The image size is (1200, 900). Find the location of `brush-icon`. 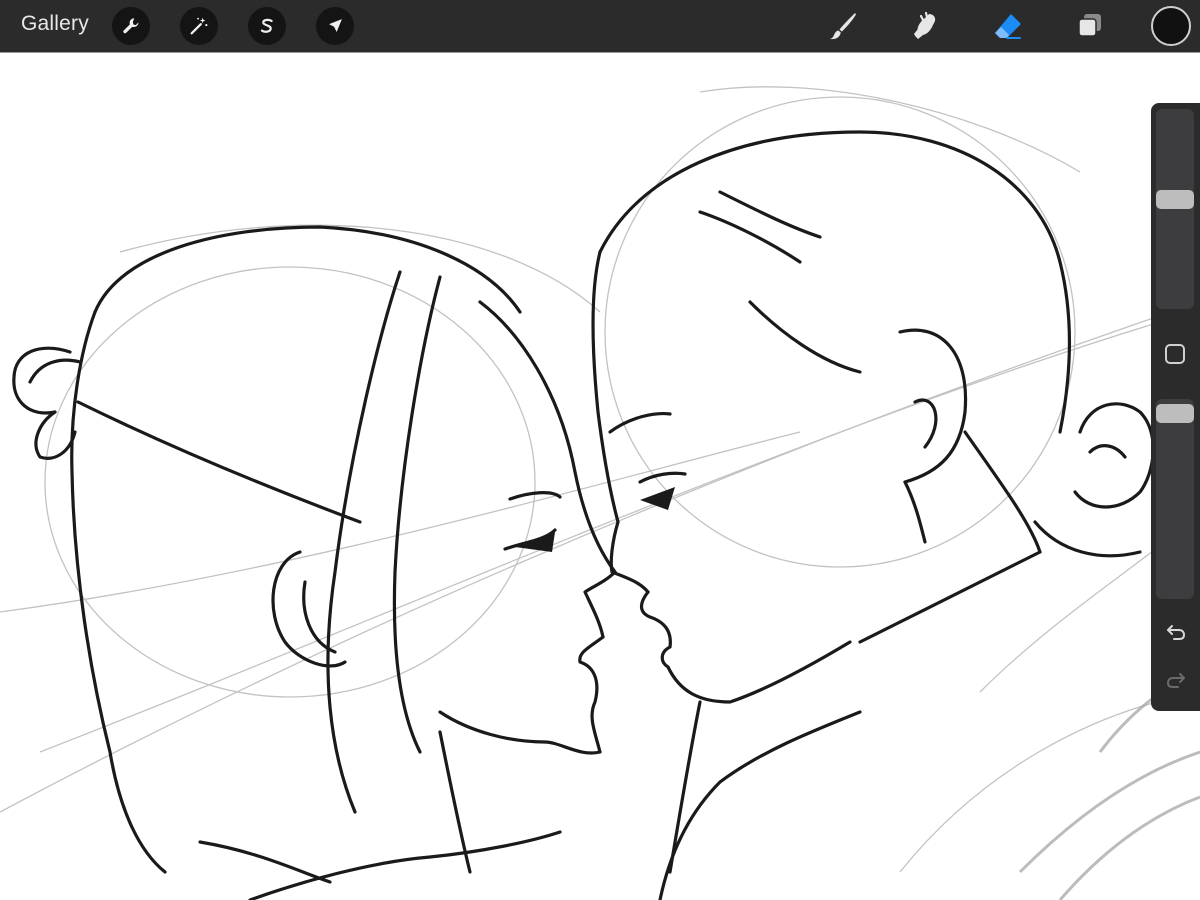

brush-icon is located at coordinates (843, 26).